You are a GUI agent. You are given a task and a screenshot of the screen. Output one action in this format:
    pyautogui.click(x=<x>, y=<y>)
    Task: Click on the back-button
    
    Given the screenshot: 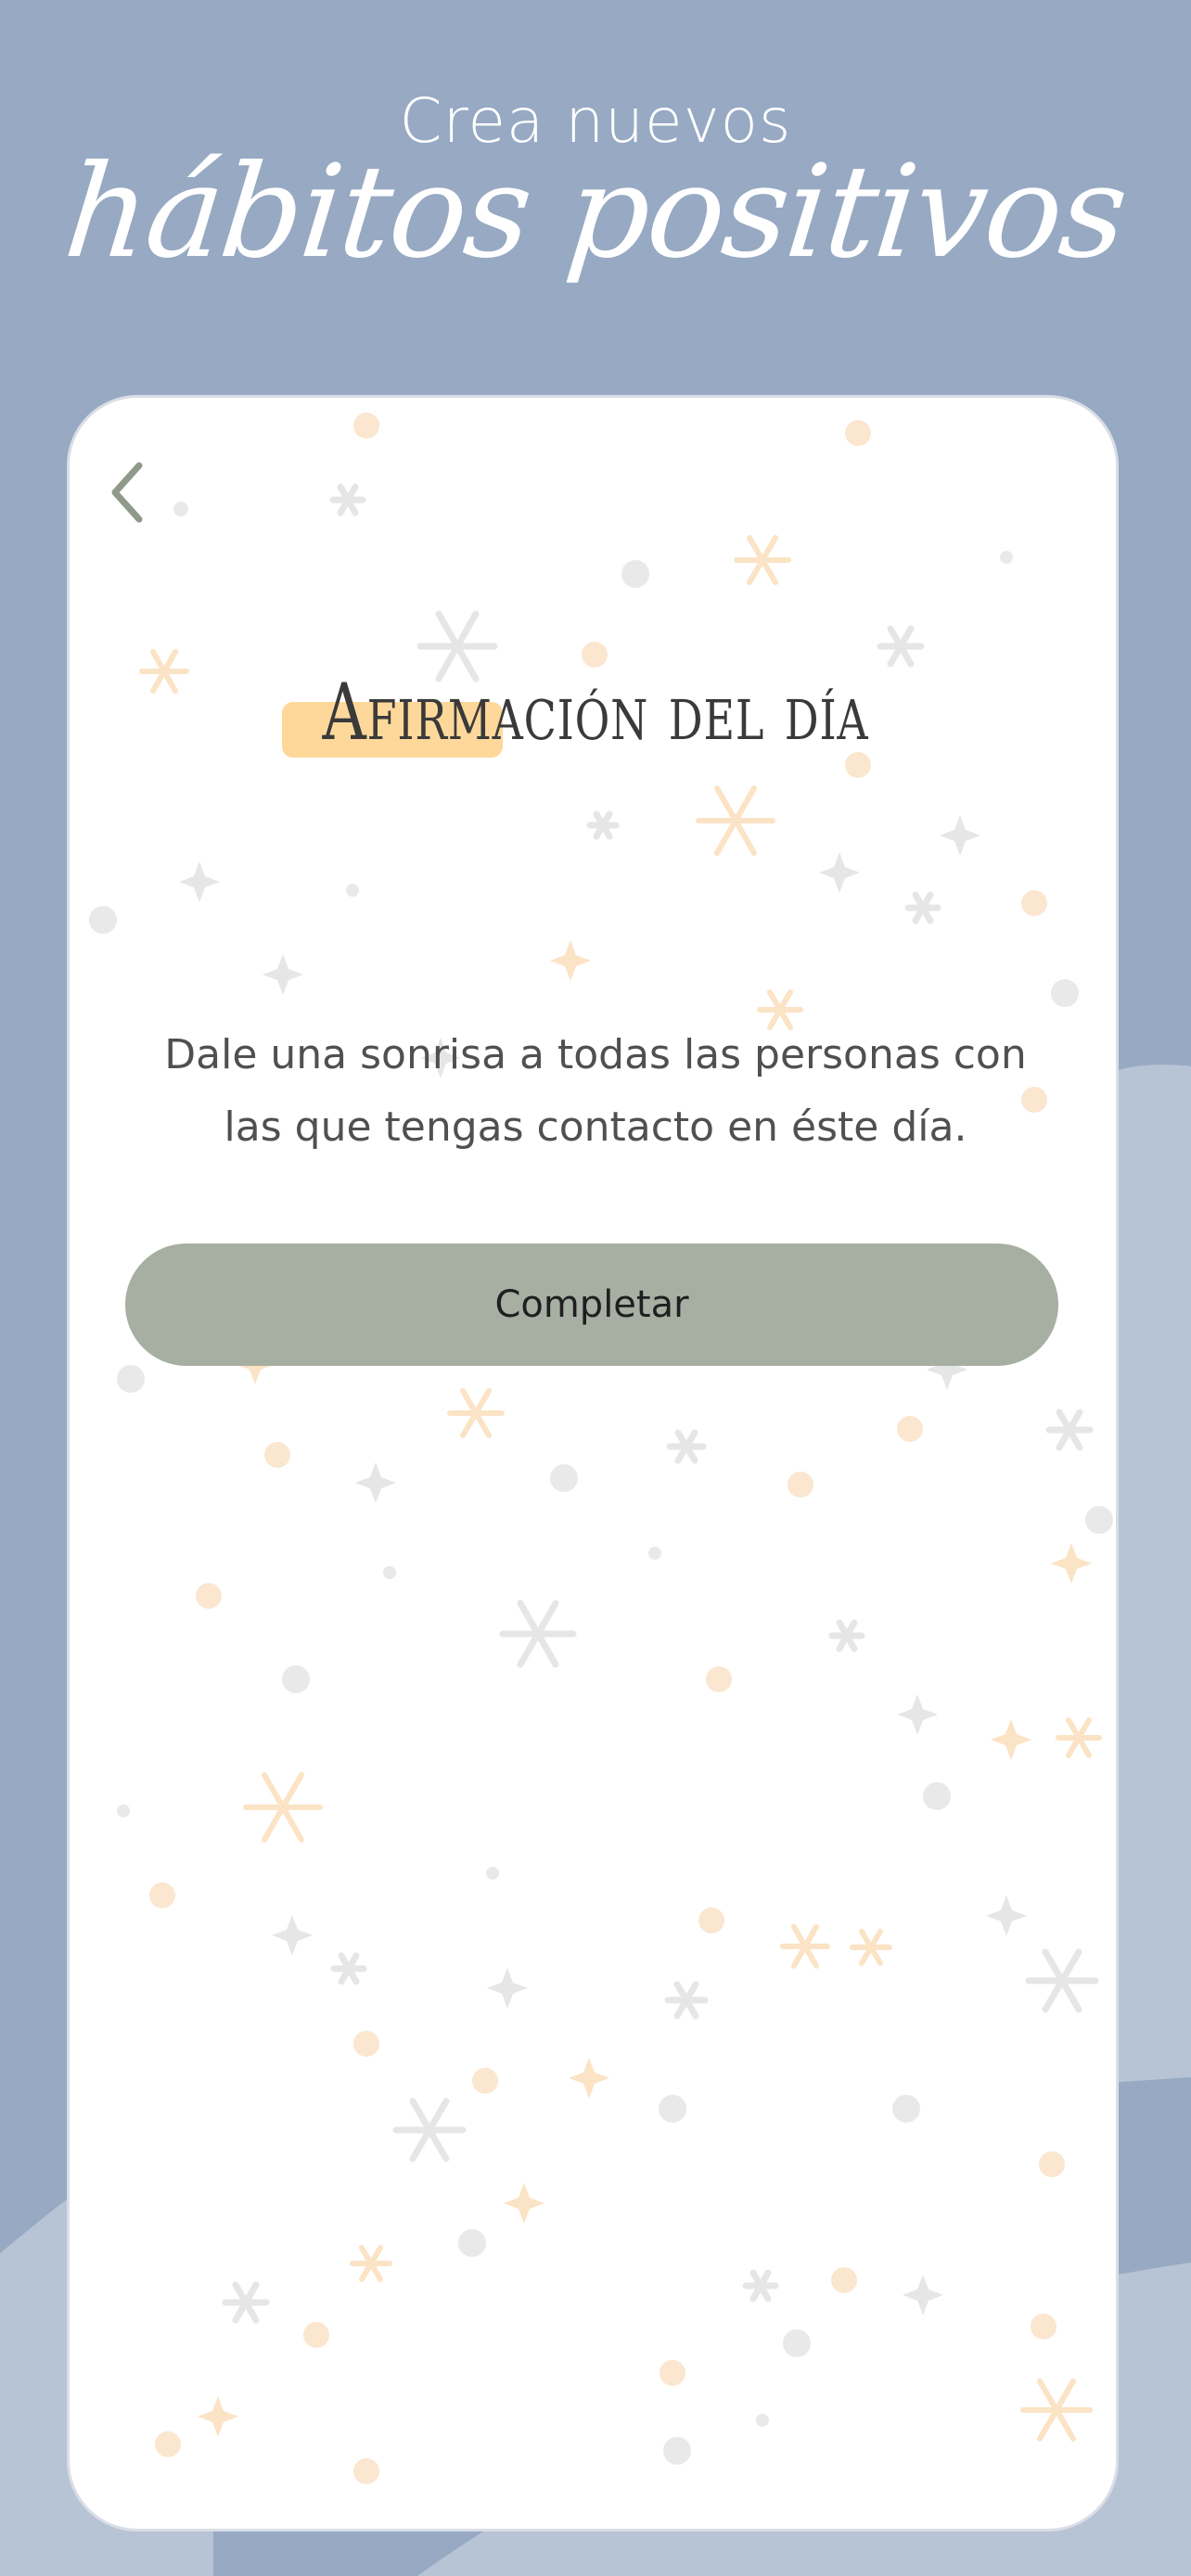 What is the action you would take?
    pyautogui.click(x=128, y=492)
    